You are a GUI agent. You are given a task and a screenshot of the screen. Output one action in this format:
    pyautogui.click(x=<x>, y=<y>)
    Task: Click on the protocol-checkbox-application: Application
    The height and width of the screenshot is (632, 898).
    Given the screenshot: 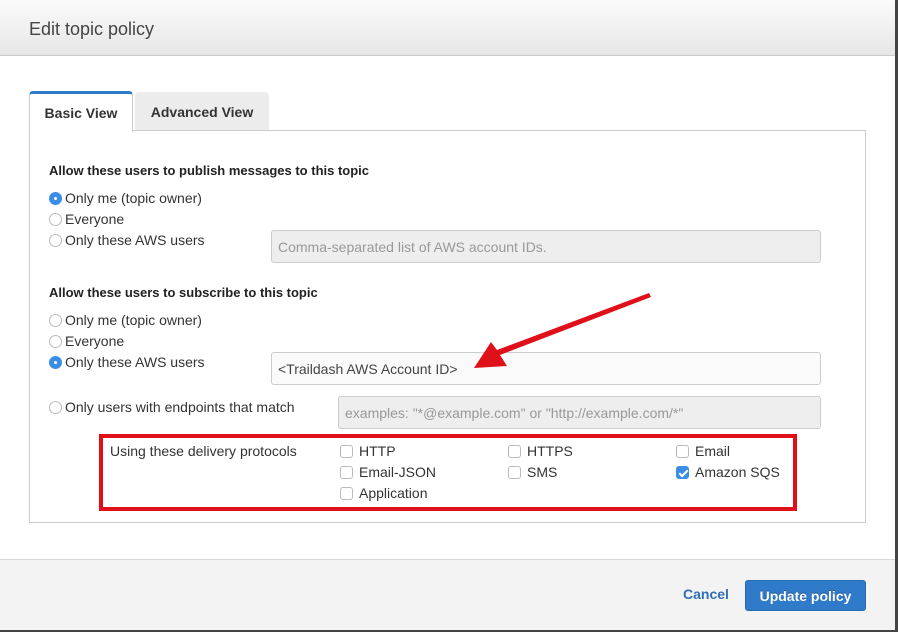 What is the action you would take?
    pyautogui.click(x=384, y=493)
    